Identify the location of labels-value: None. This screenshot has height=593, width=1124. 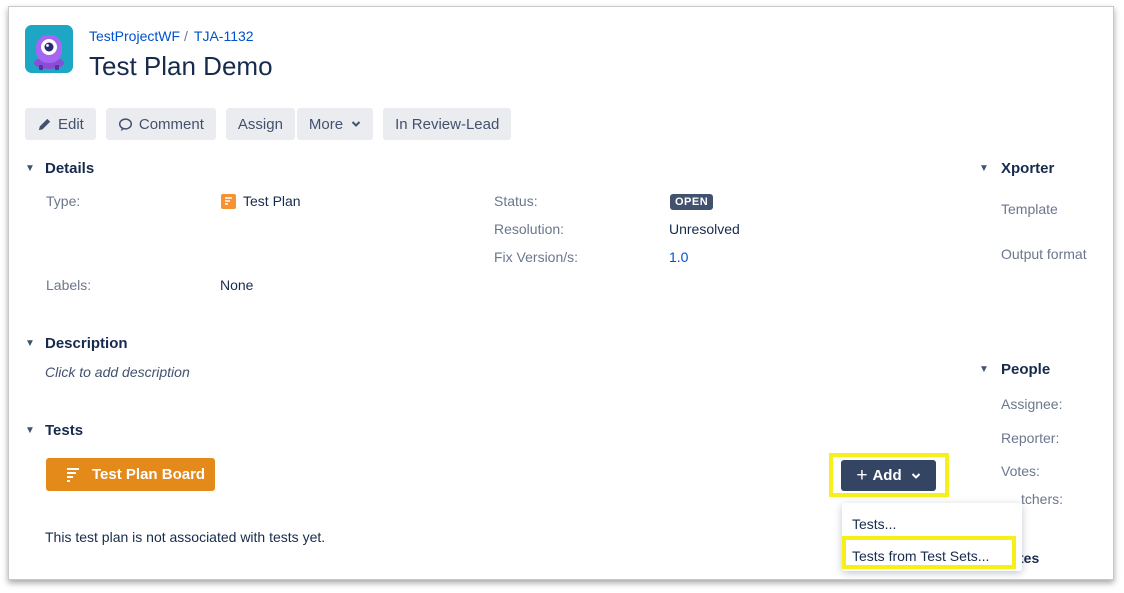
(236, 285).